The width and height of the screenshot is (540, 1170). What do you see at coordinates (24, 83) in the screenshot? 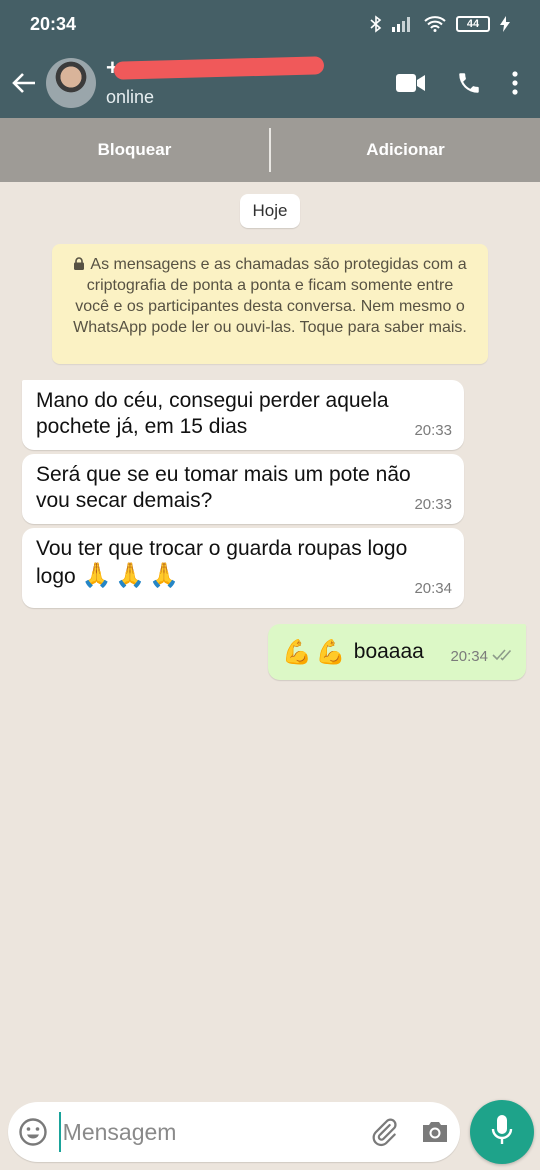
I see `back-arrow-icon` at bounding box center [24, 83].